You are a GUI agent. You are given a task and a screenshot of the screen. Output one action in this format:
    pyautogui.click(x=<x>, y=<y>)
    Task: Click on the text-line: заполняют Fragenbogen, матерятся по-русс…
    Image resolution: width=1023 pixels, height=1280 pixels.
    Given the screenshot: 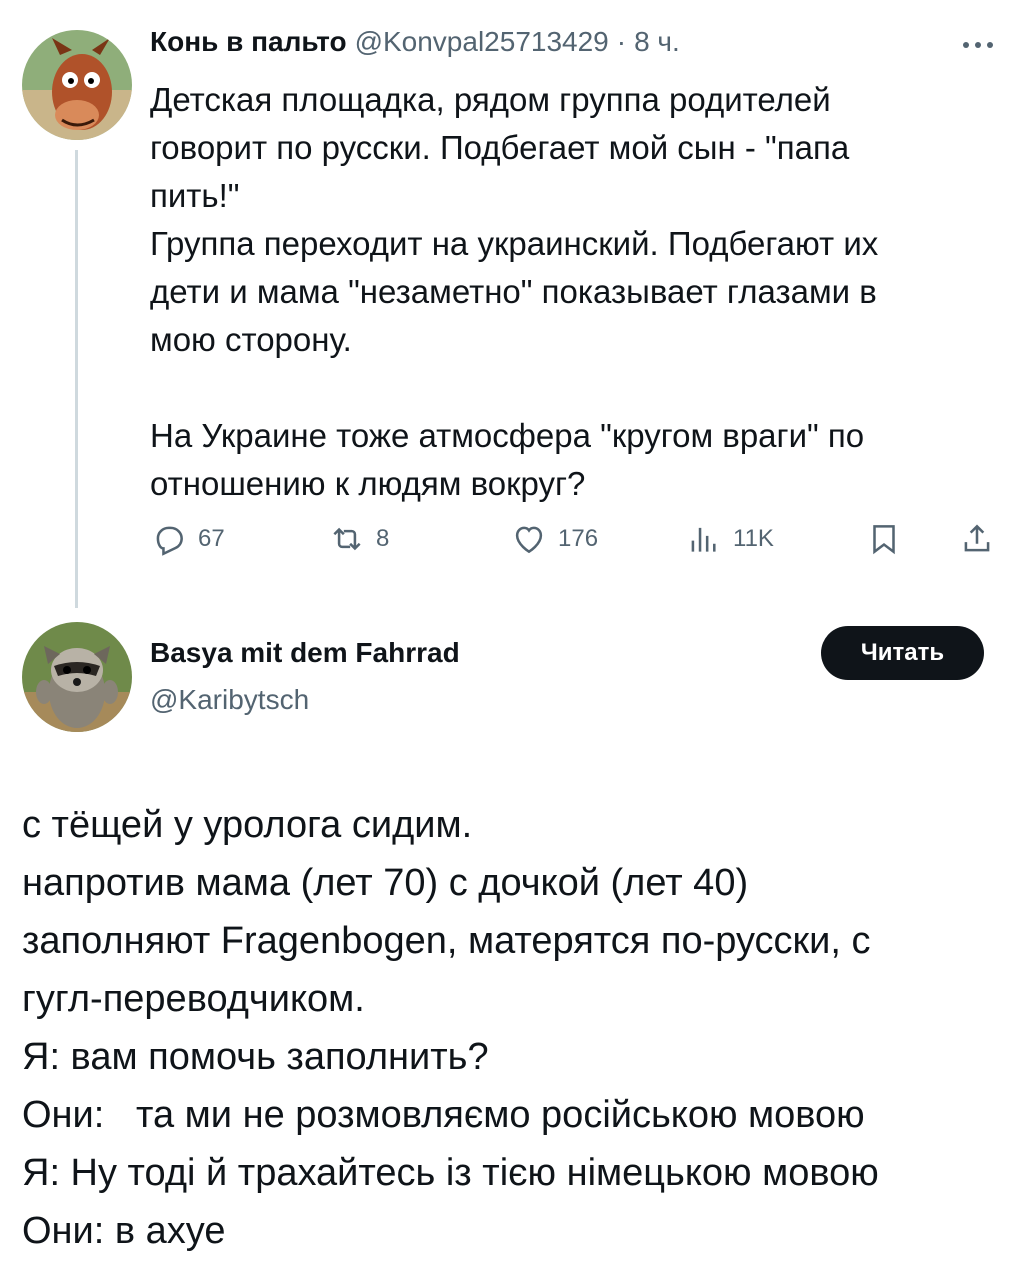 What is the action you would take?
    pyautogui.click(x=446, y=941)
    